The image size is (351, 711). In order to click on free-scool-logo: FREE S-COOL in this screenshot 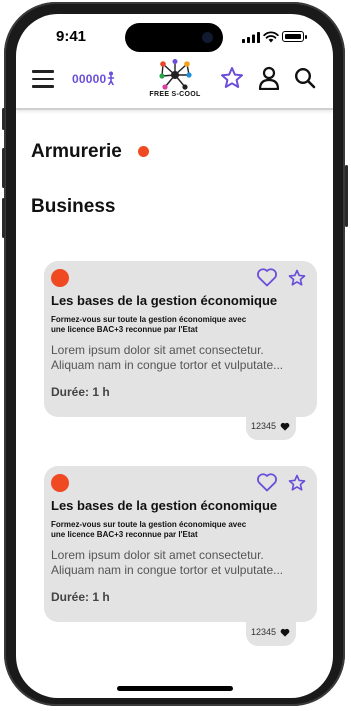, I will do `click(175, 81)`.